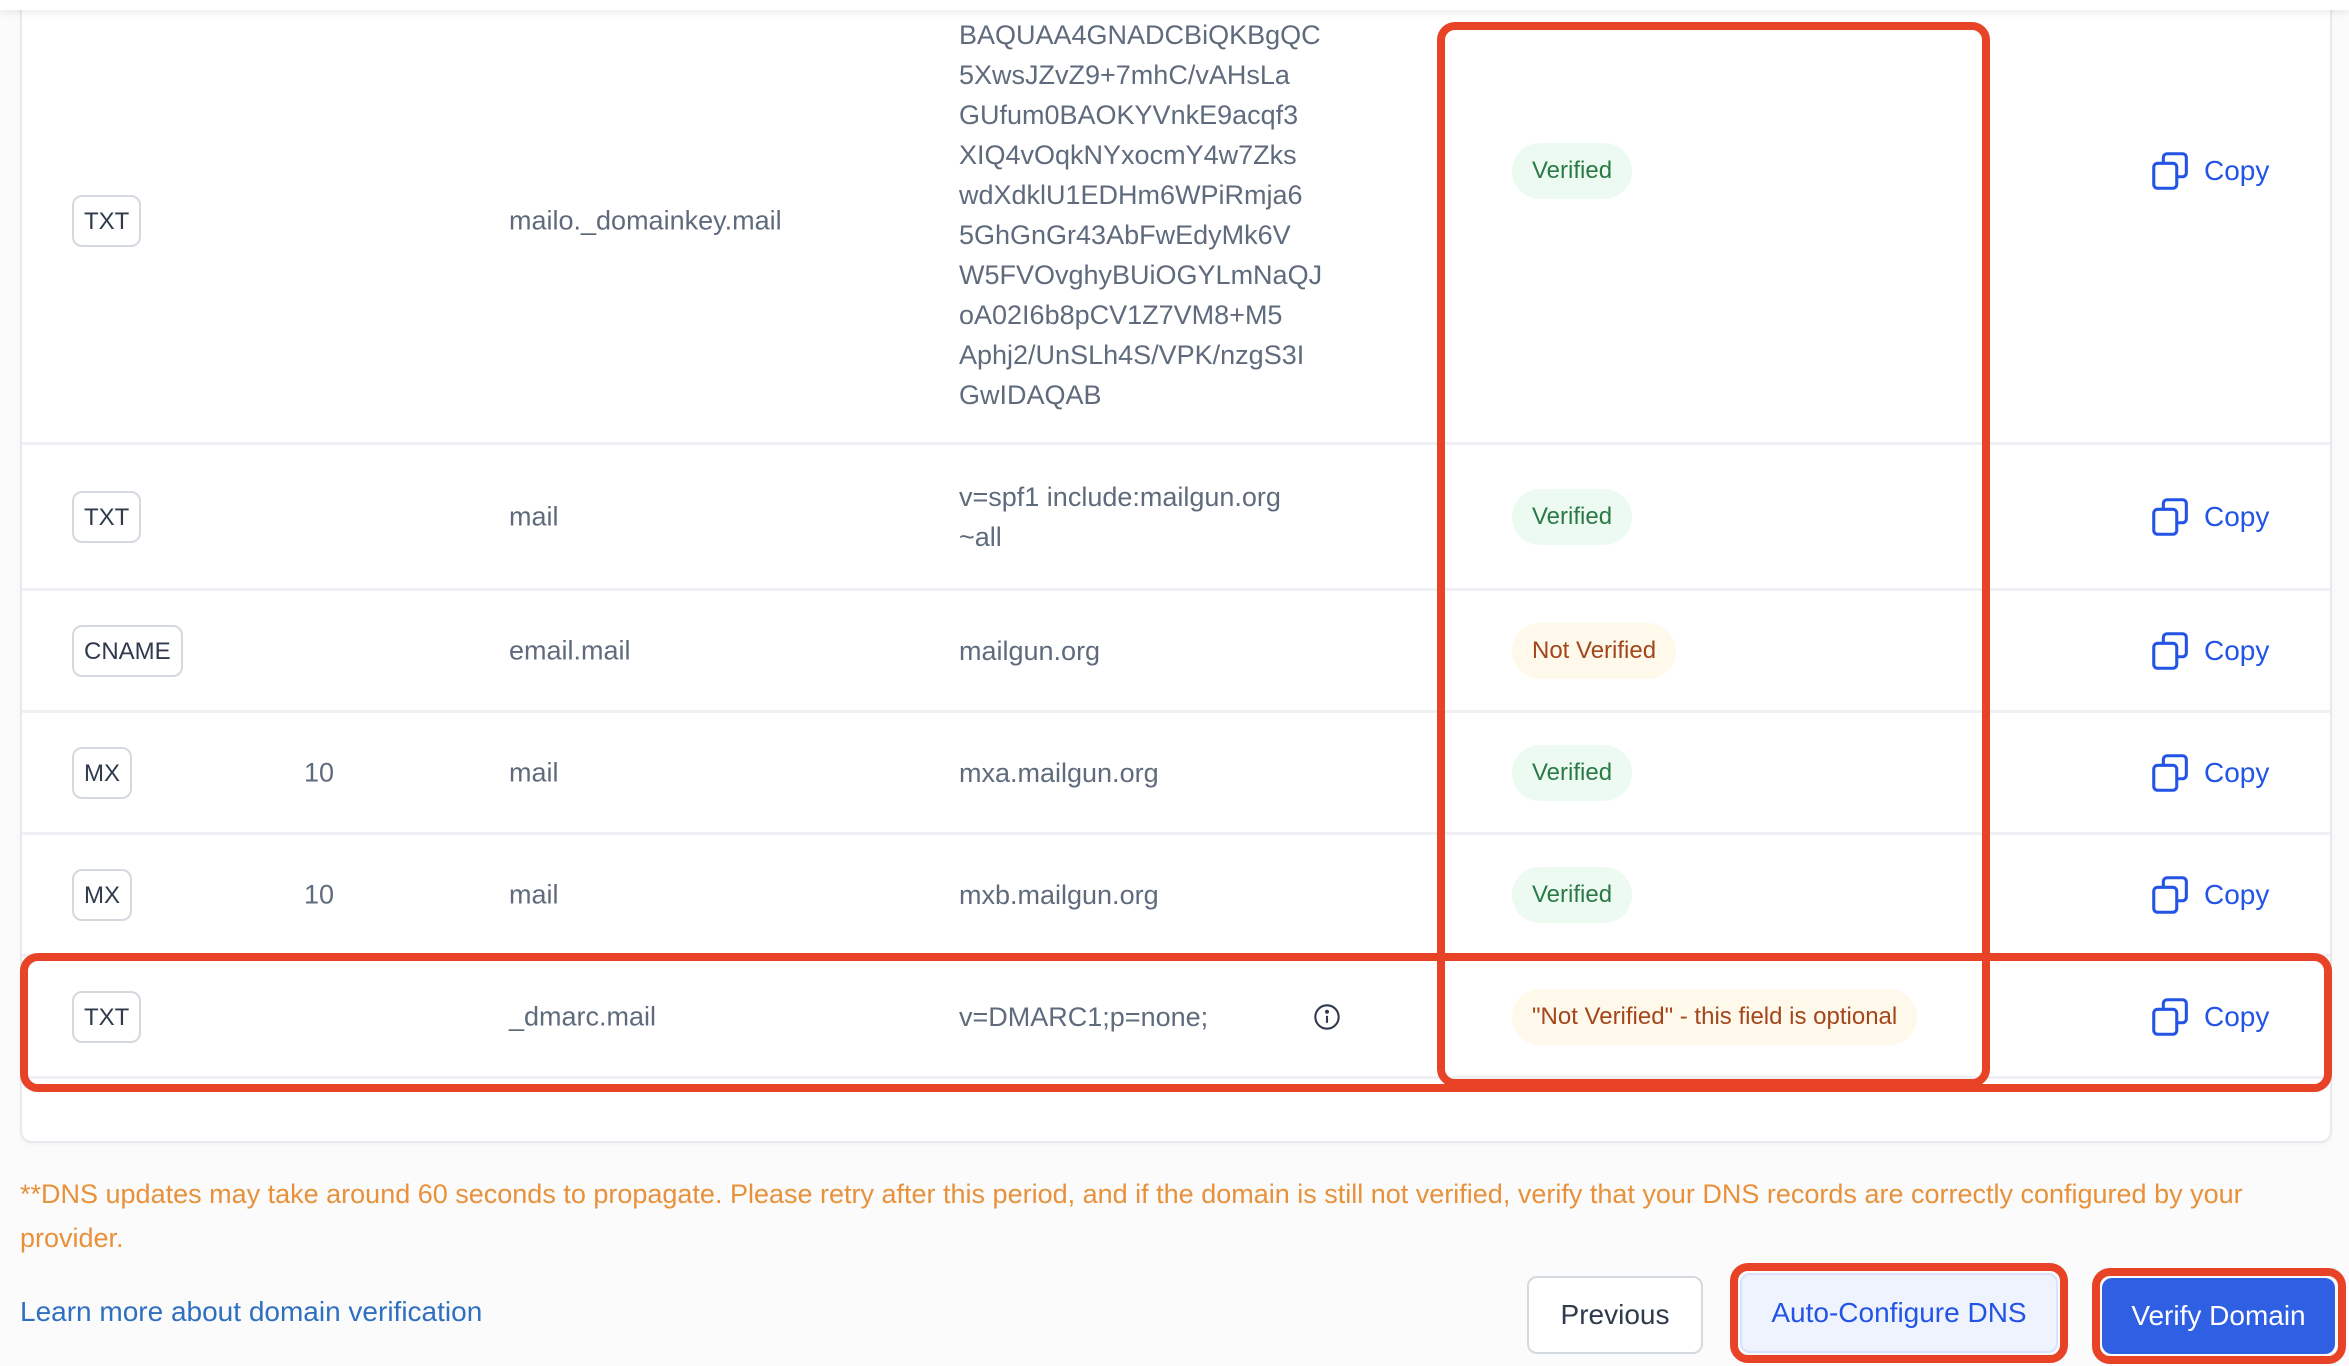  What do you see at coordinates (1059, 772) in the screenshot?
I see `record-value: mxa.mailgun.org` at bounding box center [1059, 772].